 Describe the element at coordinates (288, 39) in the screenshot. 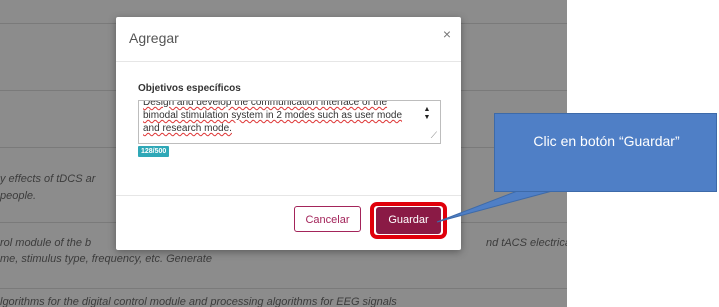

I see `dialog-header: Agregar ×` at that location.